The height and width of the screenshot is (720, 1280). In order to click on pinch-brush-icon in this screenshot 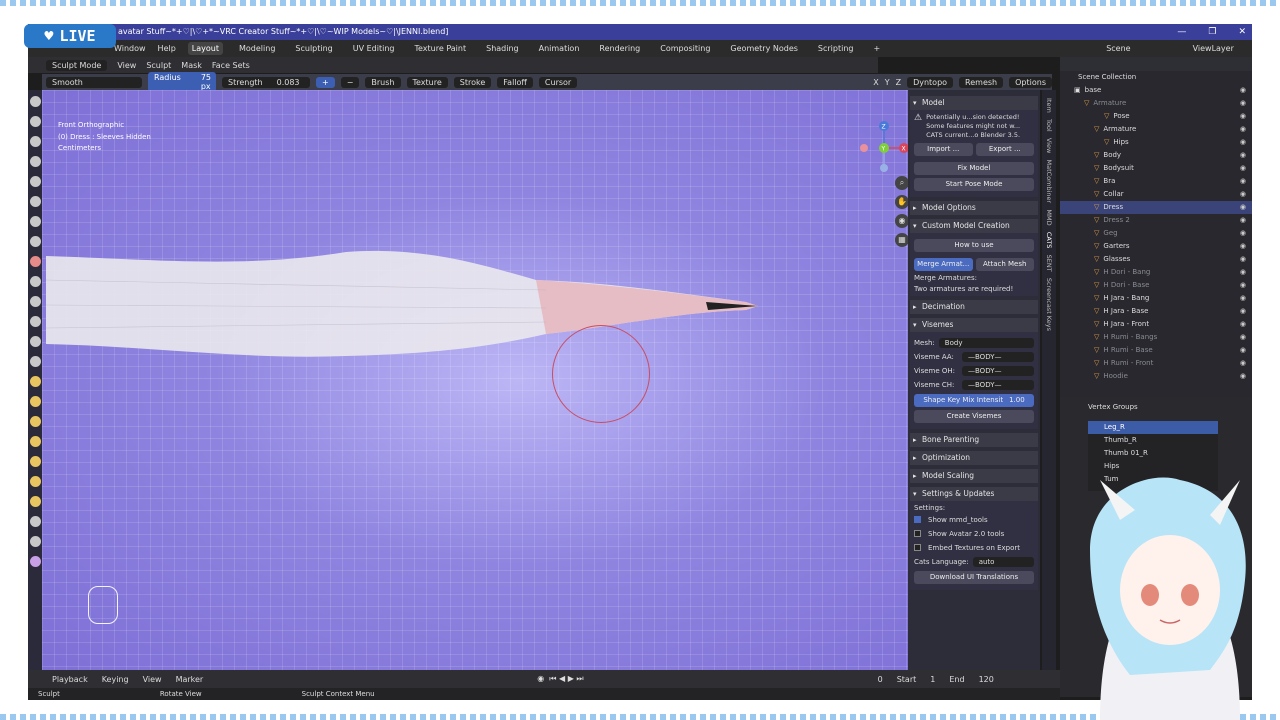, I will do `click(35, 361)`.